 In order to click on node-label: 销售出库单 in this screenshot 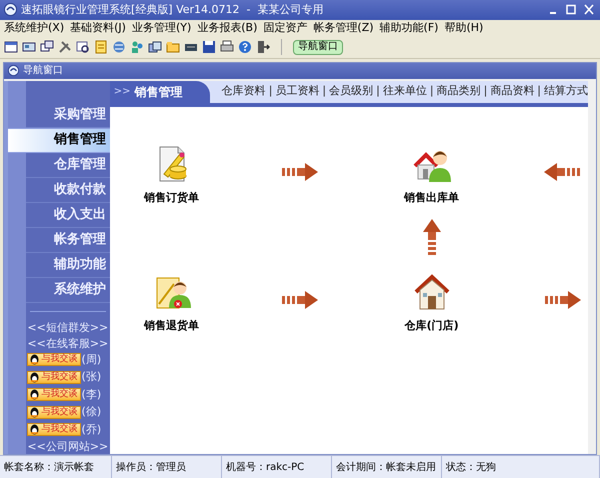, I will do `click(432, 198)`.